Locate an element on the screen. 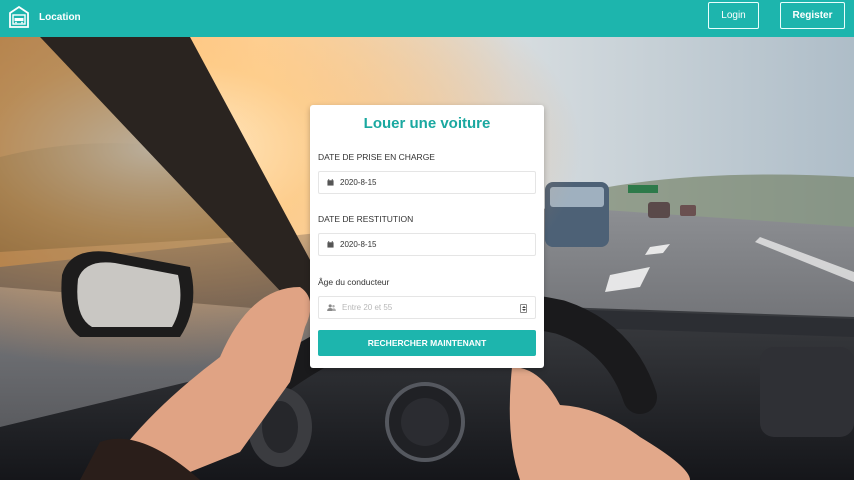 This screenshot has width=854, height=480. number-spinner is located at coordinates (523, 308).